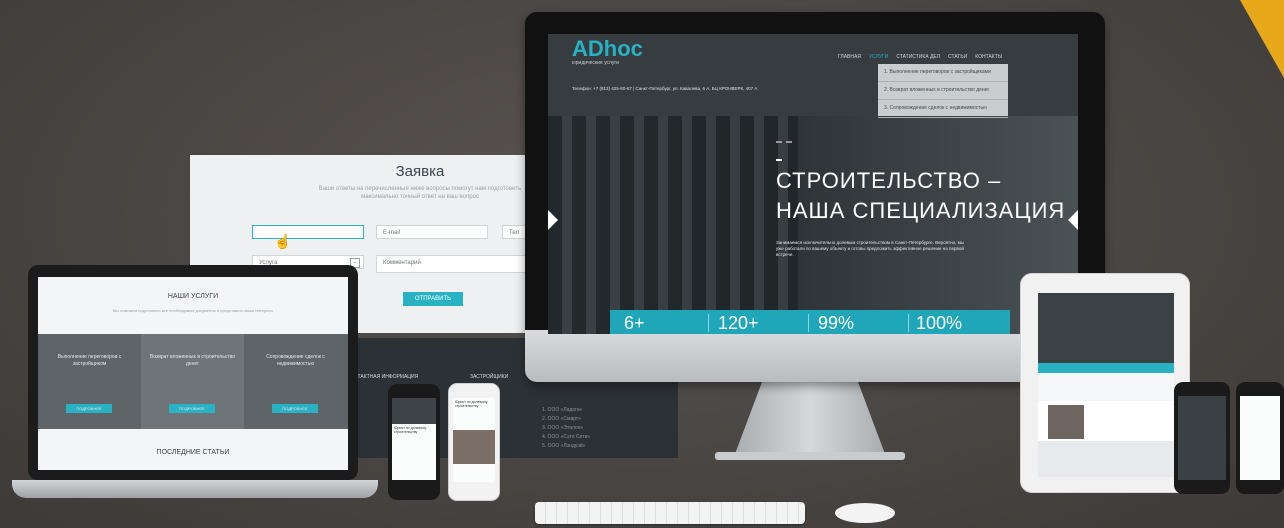 This screenshot has width=1284, height=528. I want to click on builder-item: 2. ООО «Смарт», so click(566, 419).